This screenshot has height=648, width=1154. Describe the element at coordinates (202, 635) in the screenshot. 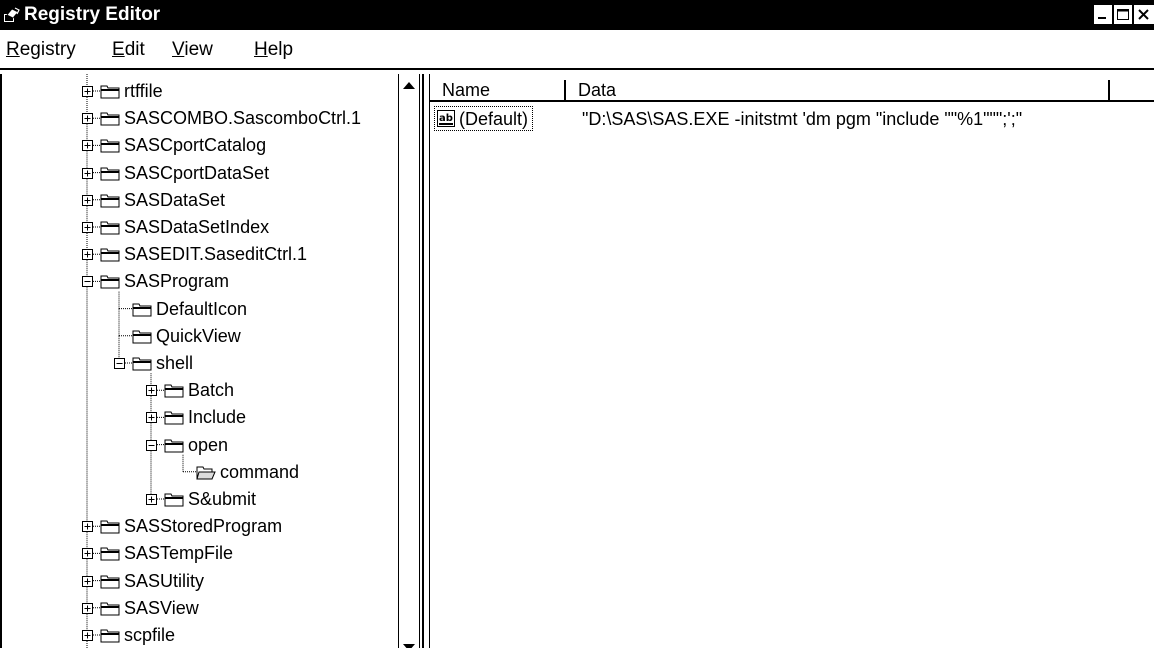

I see `tree-item: scpfile` at that location.